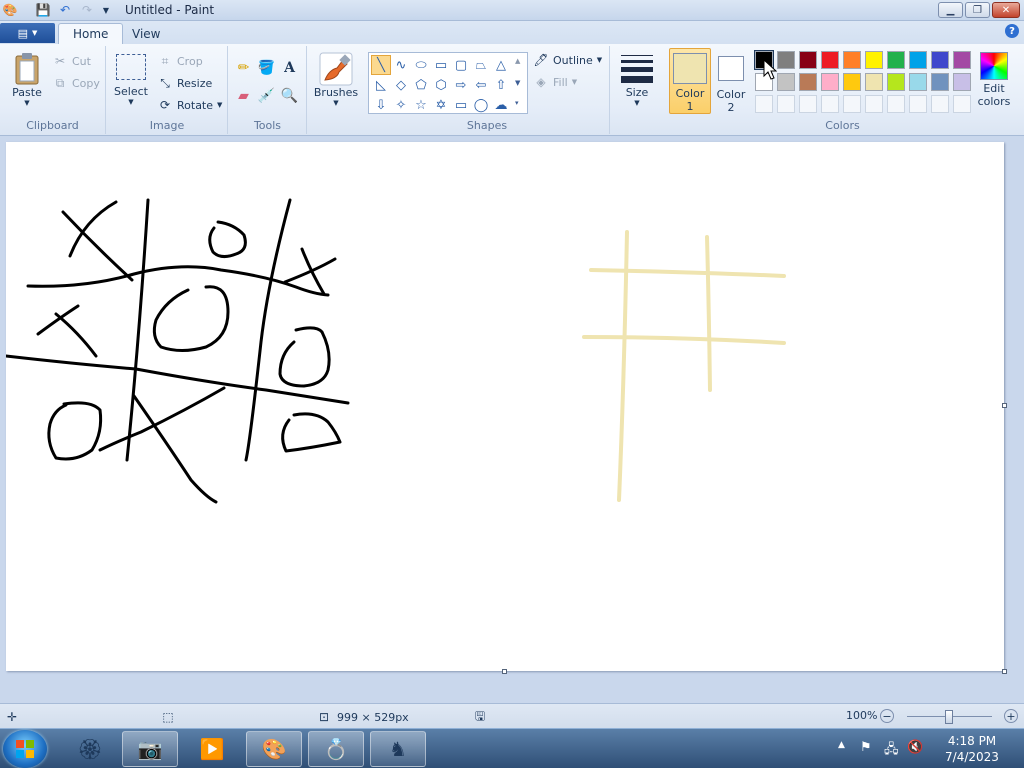  What do you see at coordinates (501, 105) in the screenshot?
I see `cloud-callout-shape-icon: ☁` at bounding box center [501, 105].